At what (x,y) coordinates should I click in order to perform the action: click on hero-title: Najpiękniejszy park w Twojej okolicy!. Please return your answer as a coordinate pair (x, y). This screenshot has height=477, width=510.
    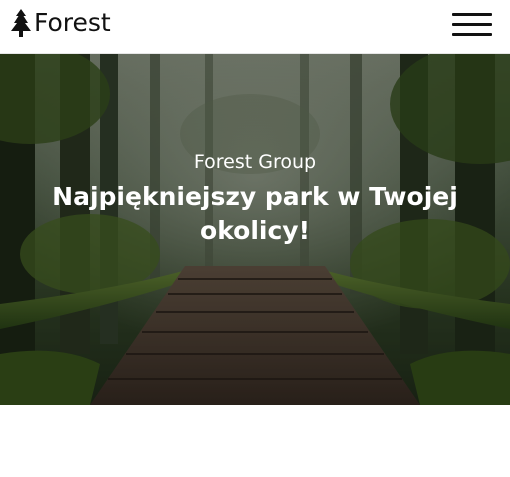
    Looking at the image, I should click on (255, 213).